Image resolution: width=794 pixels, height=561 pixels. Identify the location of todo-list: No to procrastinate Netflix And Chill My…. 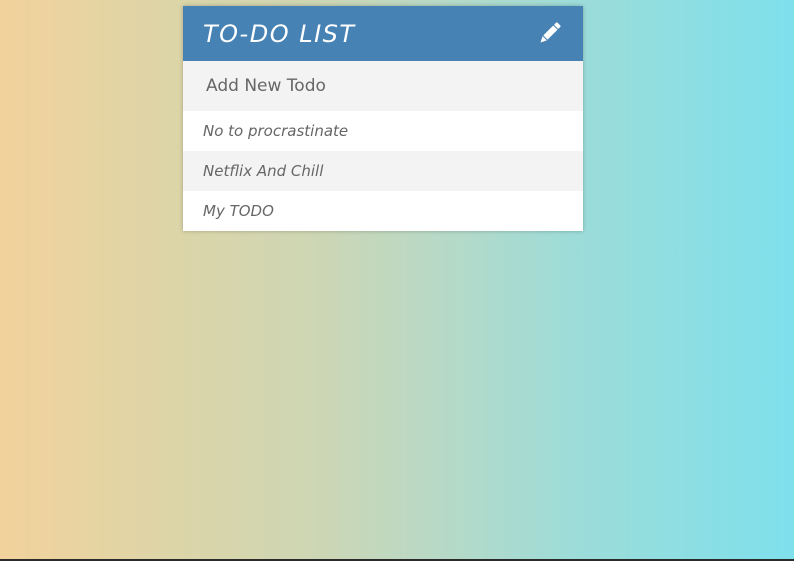
(383, 171).